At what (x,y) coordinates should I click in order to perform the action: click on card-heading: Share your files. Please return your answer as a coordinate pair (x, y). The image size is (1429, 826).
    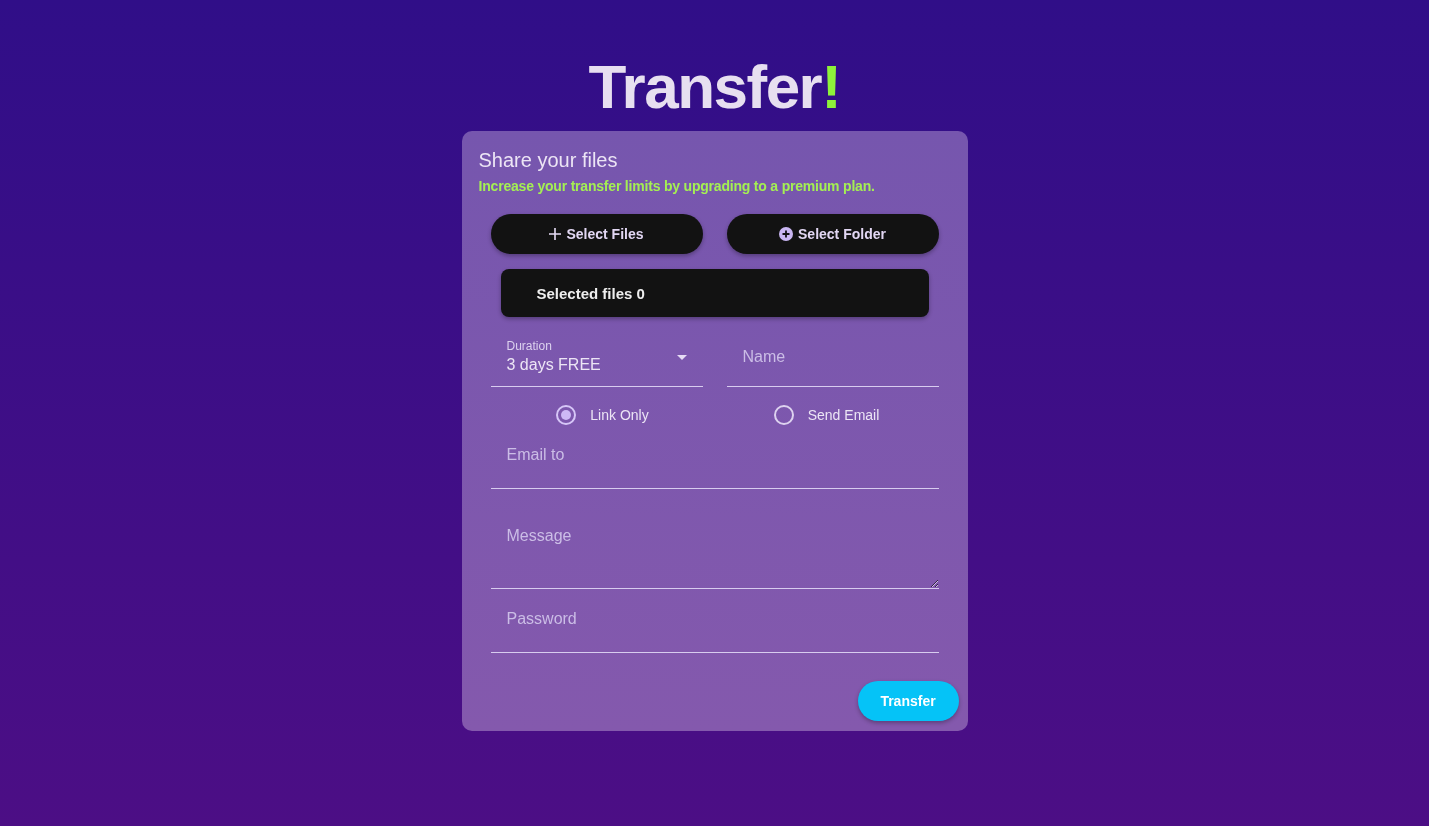
    Looking at the image, I should click on (548, 160).